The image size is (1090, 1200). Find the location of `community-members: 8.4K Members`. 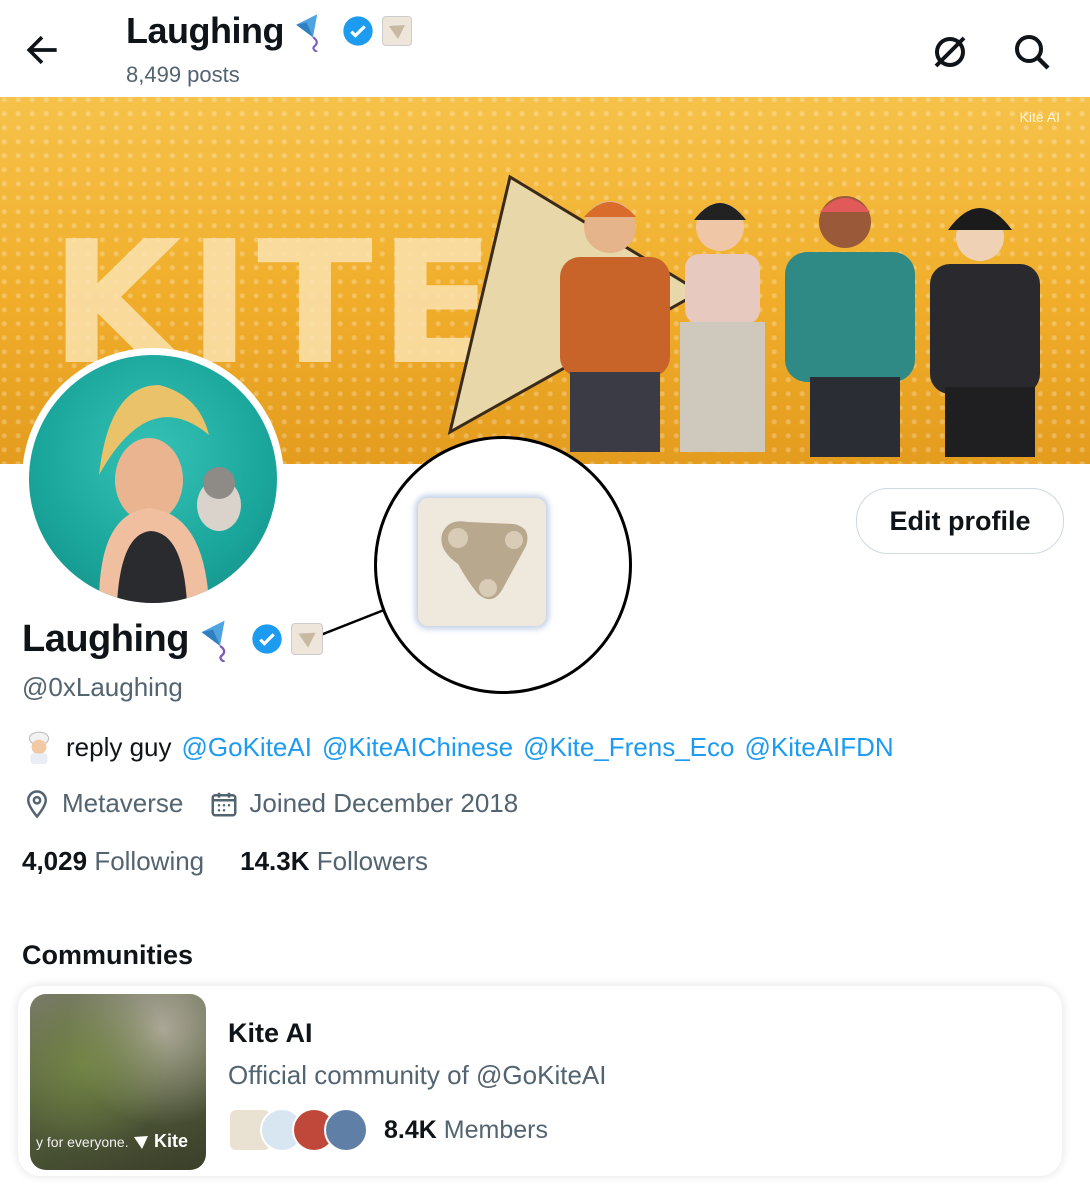

community-members: 8.4K Members is located at coordinates (388, 1130).